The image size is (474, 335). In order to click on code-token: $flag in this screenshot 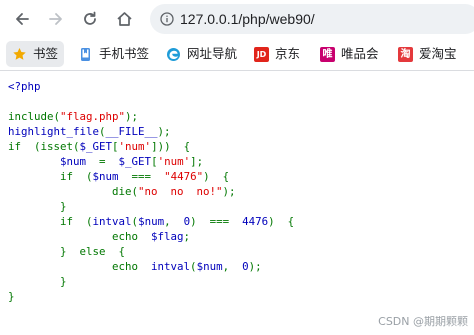, I will do `click(167, 236)`.